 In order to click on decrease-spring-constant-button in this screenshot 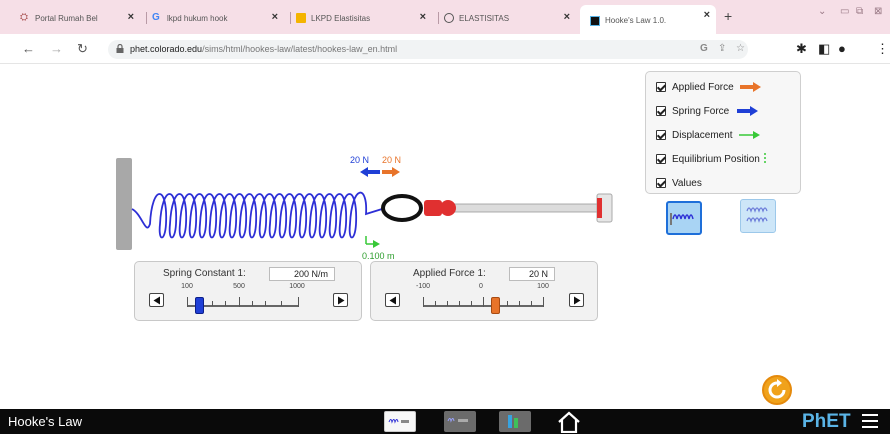, I will do `click(156, 300)`.